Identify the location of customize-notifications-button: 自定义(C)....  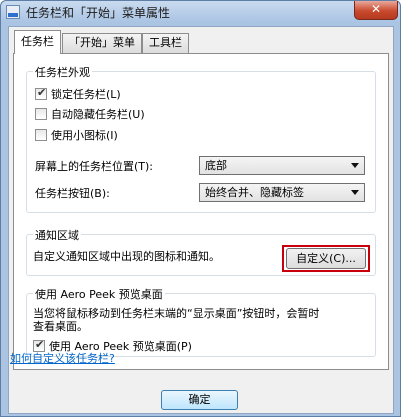
(326, 258).